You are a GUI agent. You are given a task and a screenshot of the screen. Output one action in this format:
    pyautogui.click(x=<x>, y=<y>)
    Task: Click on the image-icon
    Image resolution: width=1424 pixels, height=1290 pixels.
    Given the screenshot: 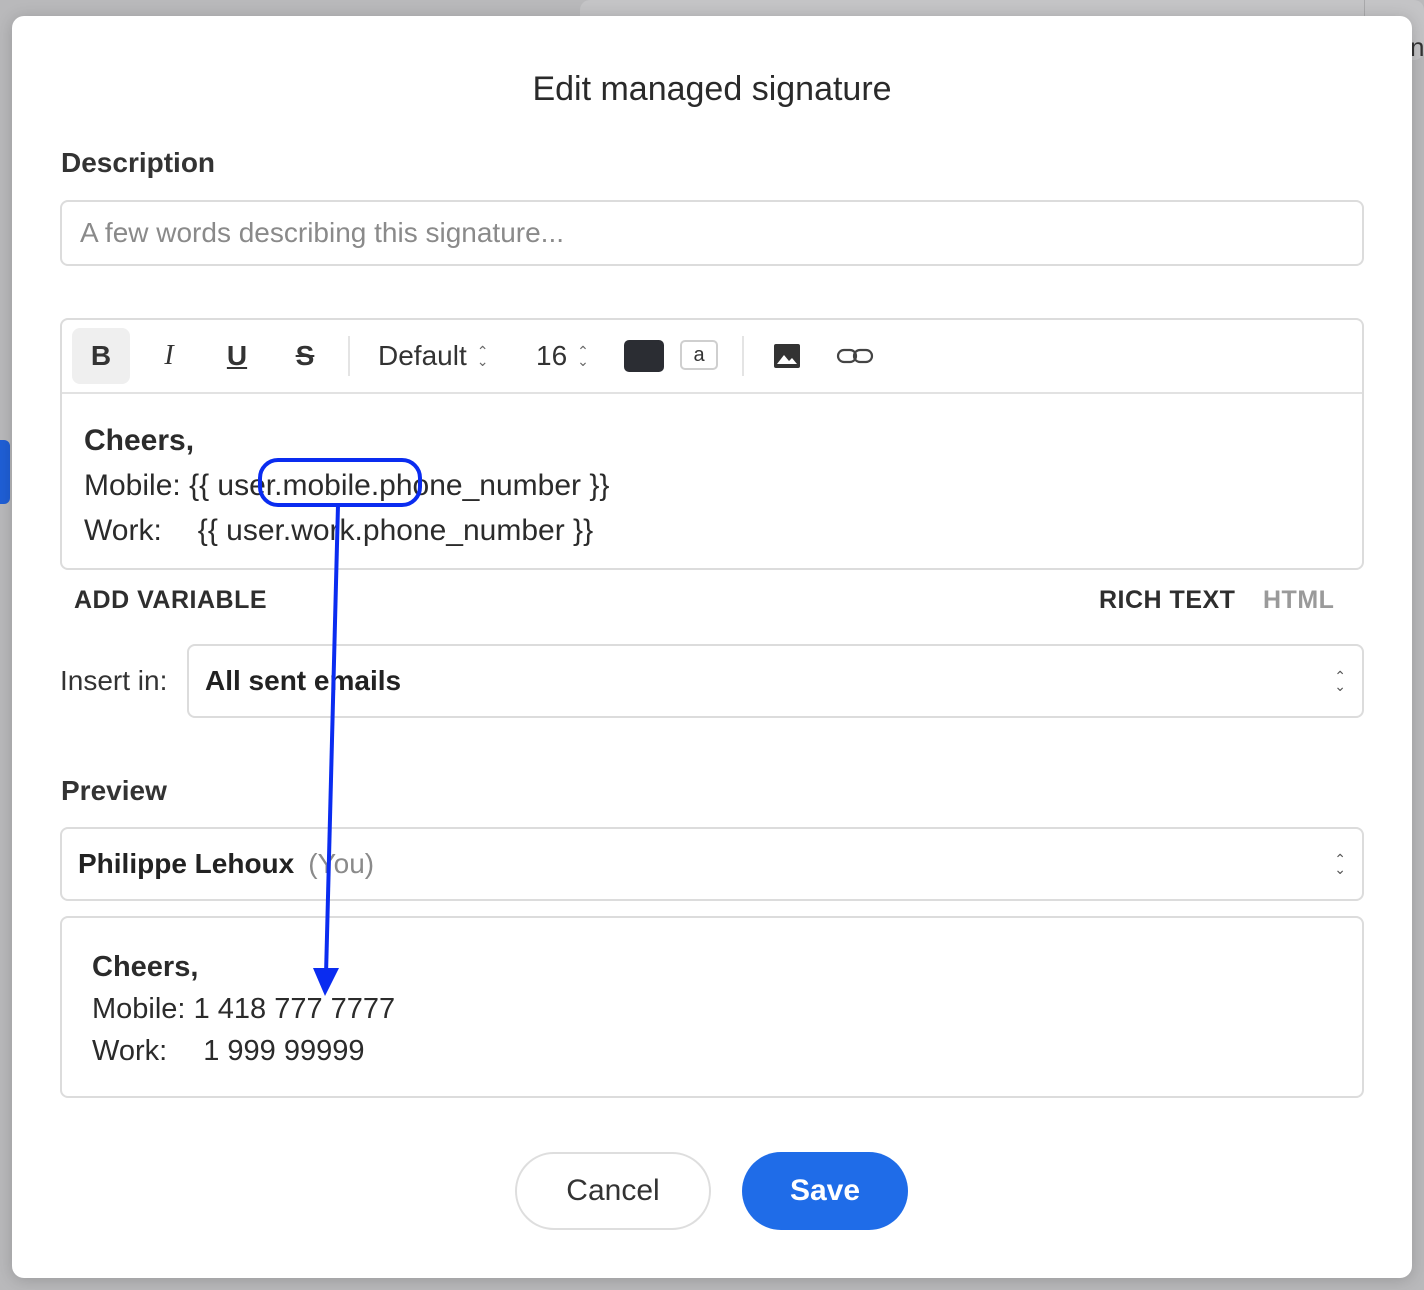 What is the action you would take?
    pyautogui.click(x=787, y=356)
    